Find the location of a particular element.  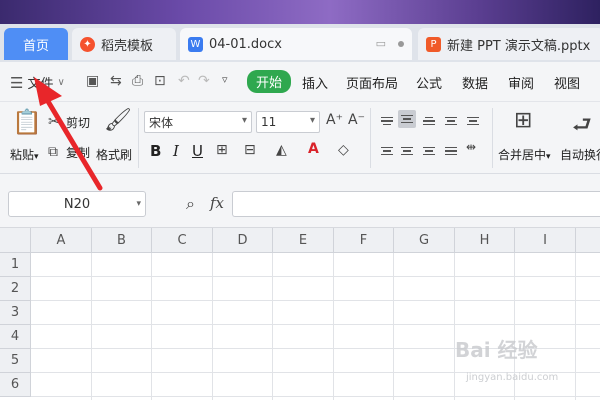

column-header-j is located at coordinates (588, 240).